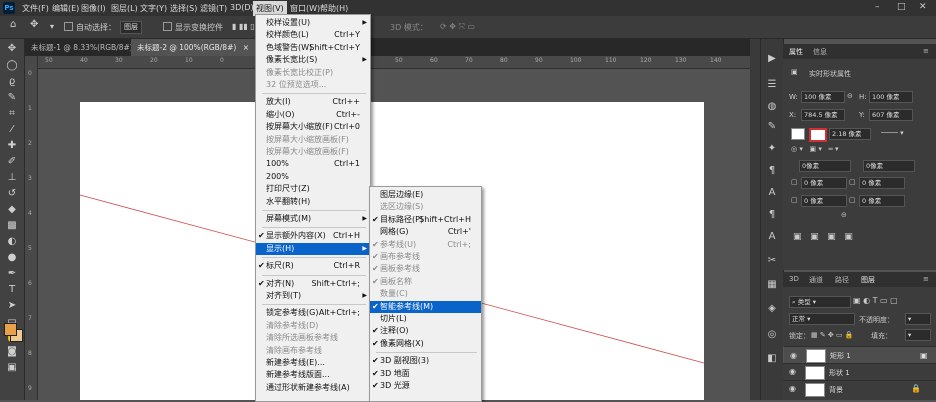  What do you see at coordinates (313, 248) in the screenshot?
I see `view-menu-item: 显示(H) ▶` at bounding box center [313, 248].